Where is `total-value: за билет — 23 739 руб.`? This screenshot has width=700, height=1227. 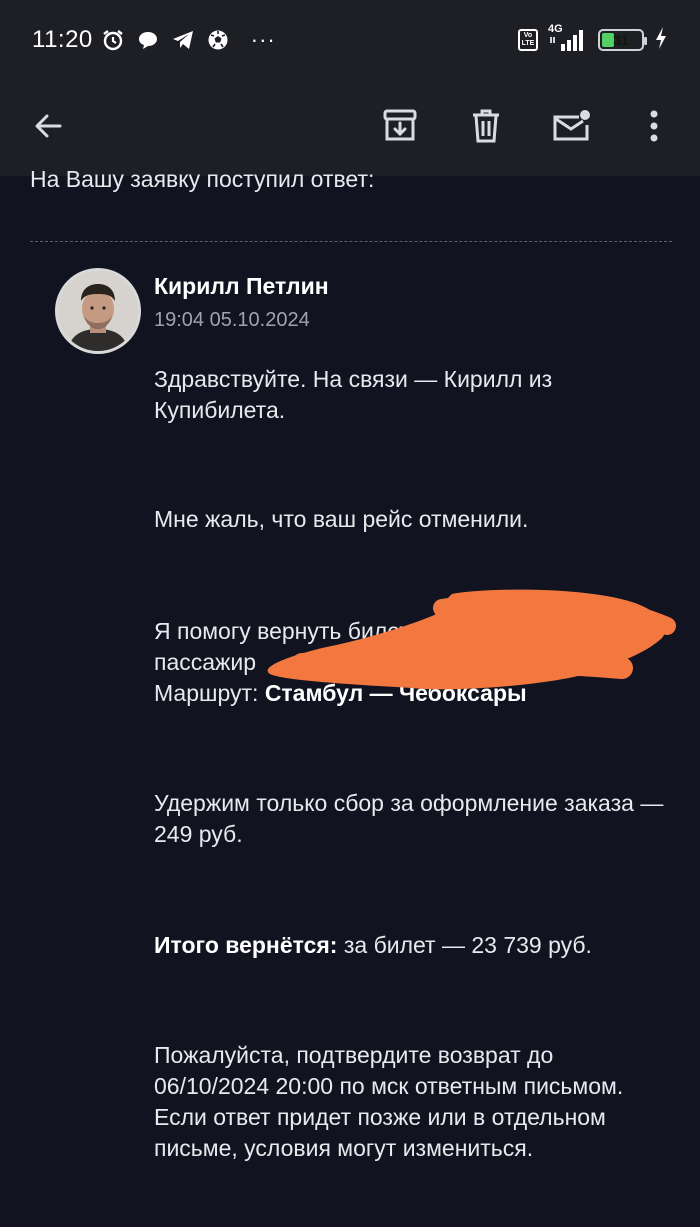
total-value: за билет — 23 739 руб. is located at coordinates (467, 945).